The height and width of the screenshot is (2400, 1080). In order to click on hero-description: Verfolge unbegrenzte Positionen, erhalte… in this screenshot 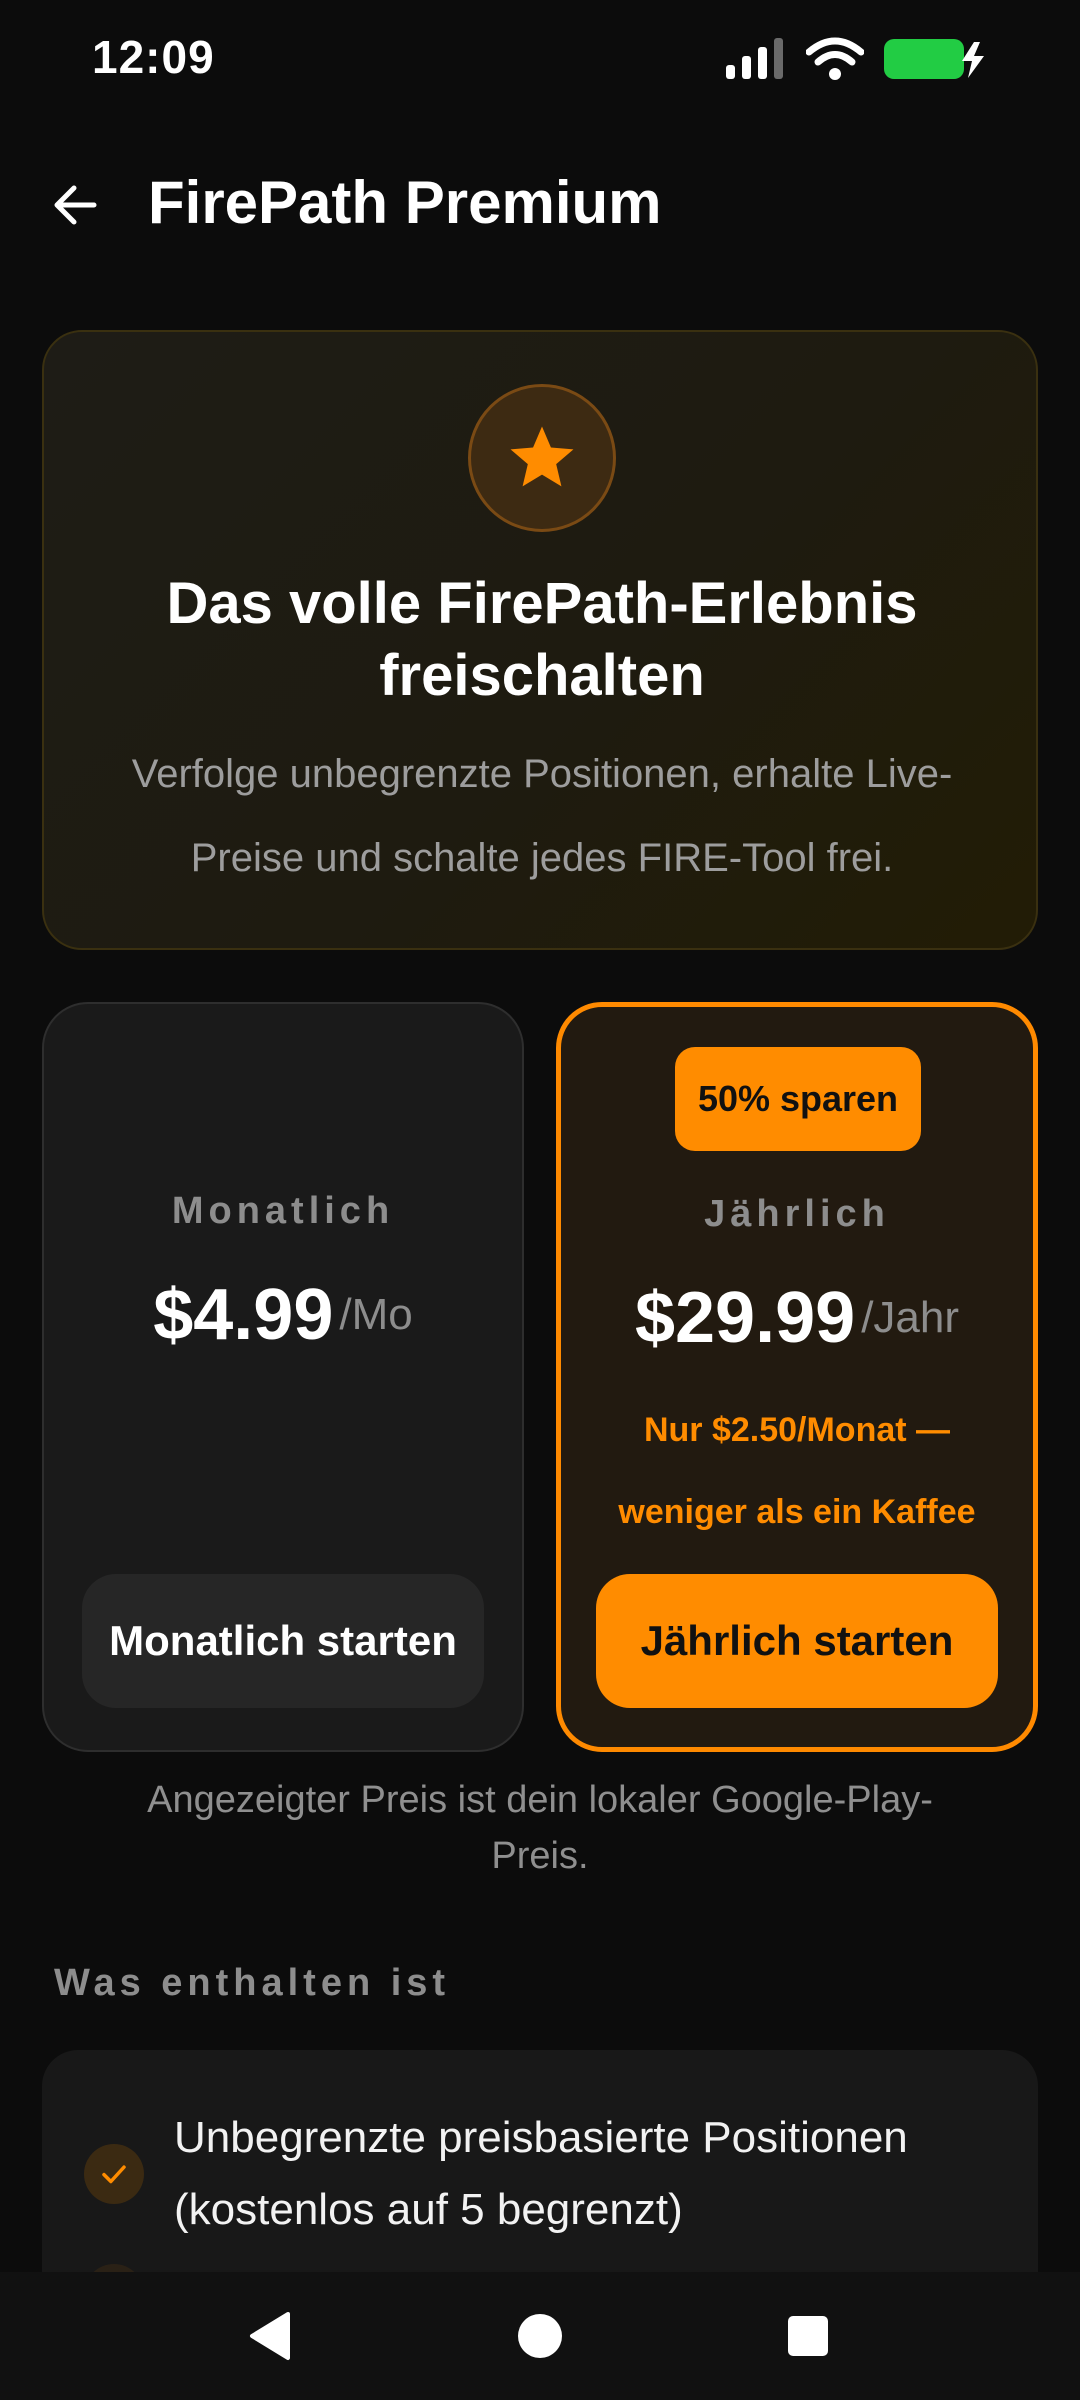, I will do `click(542, 816)`.